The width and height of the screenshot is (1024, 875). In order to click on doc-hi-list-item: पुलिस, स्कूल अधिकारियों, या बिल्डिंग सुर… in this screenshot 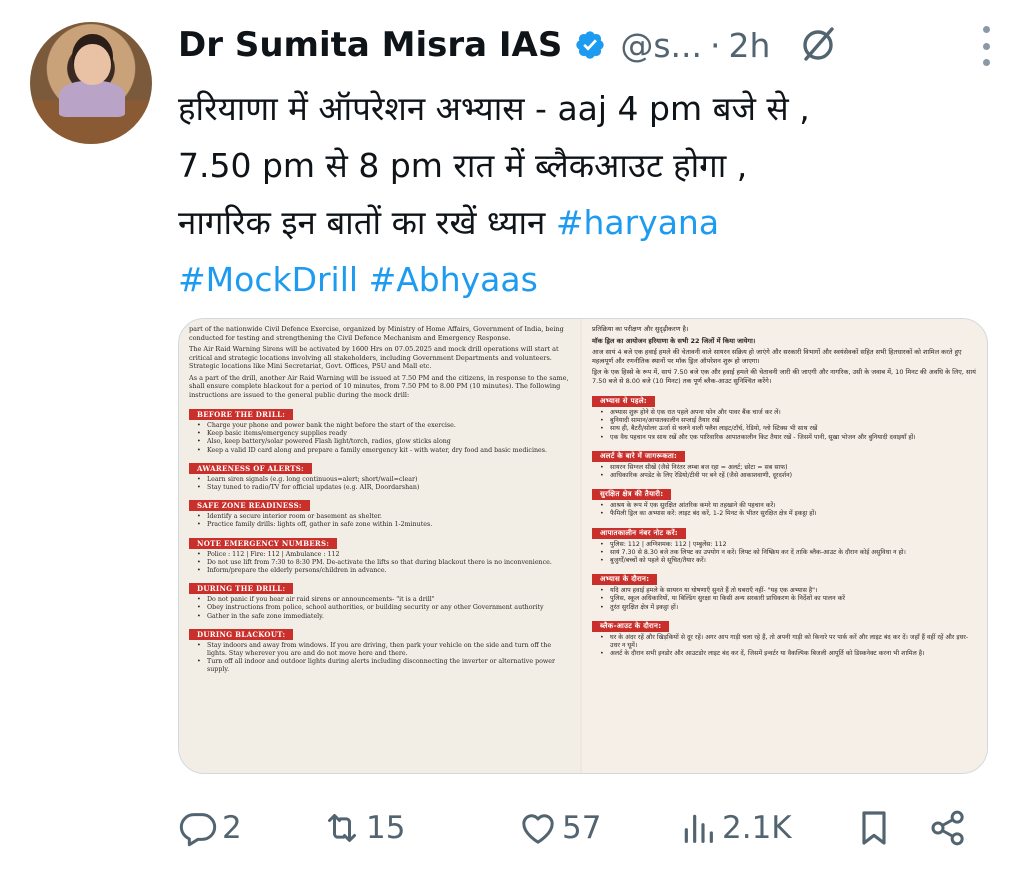, I will do `click(788, 599)`.